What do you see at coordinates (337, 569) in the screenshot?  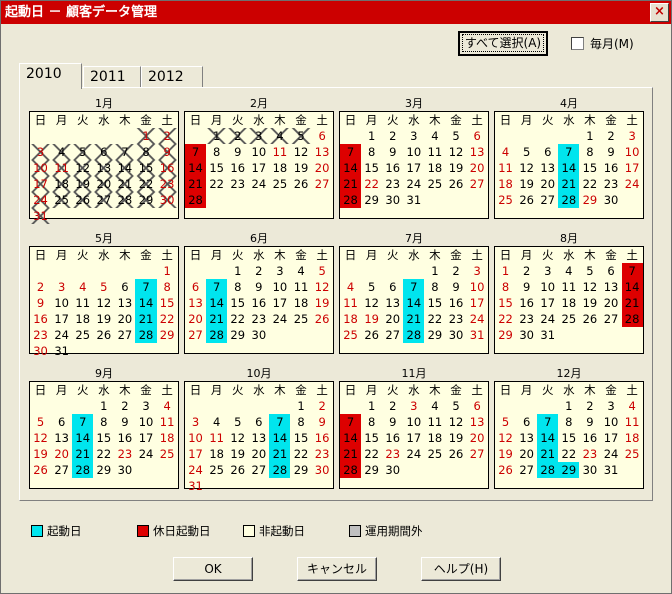 I see `cancel-button: キャンセル` at bounding box center [337, 569].